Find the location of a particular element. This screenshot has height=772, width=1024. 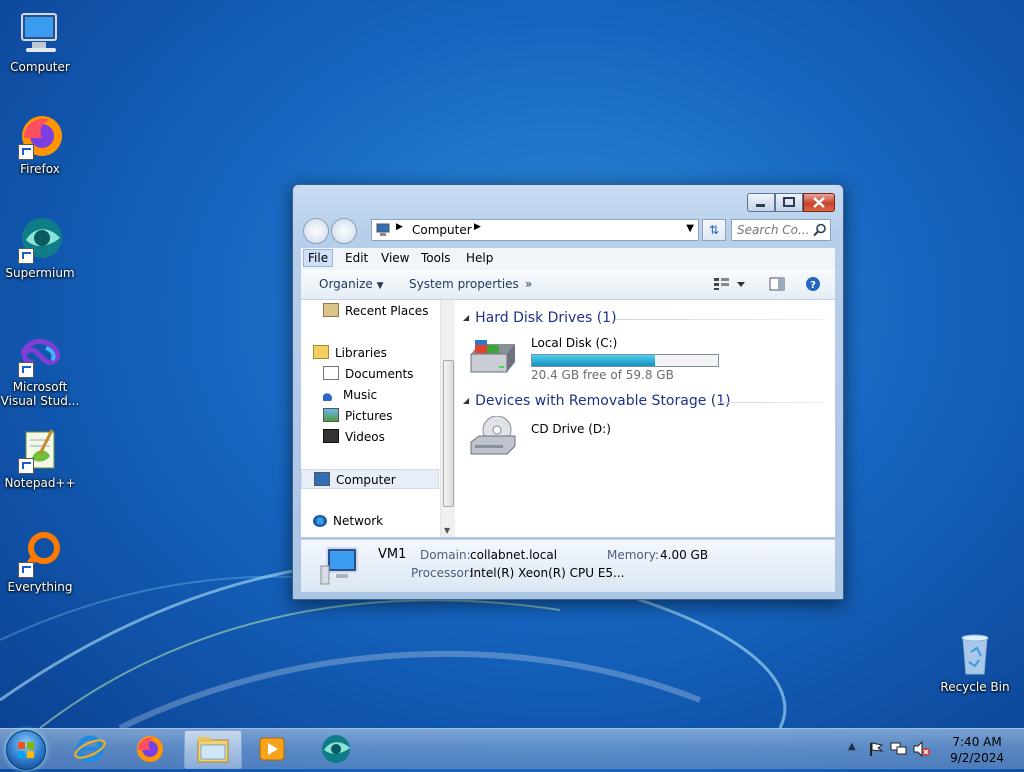

refresh-button: ⇅ is located at coordinates (714, 230).